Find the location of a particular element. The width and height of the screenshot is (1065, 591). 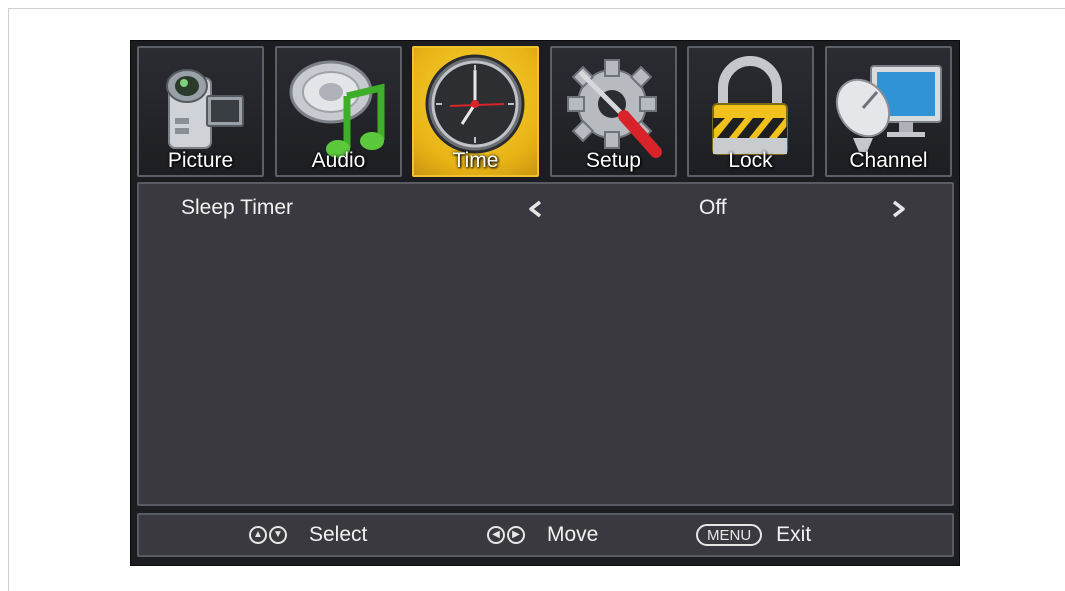

left-arrow-icon is located at coordinates (535, 209).